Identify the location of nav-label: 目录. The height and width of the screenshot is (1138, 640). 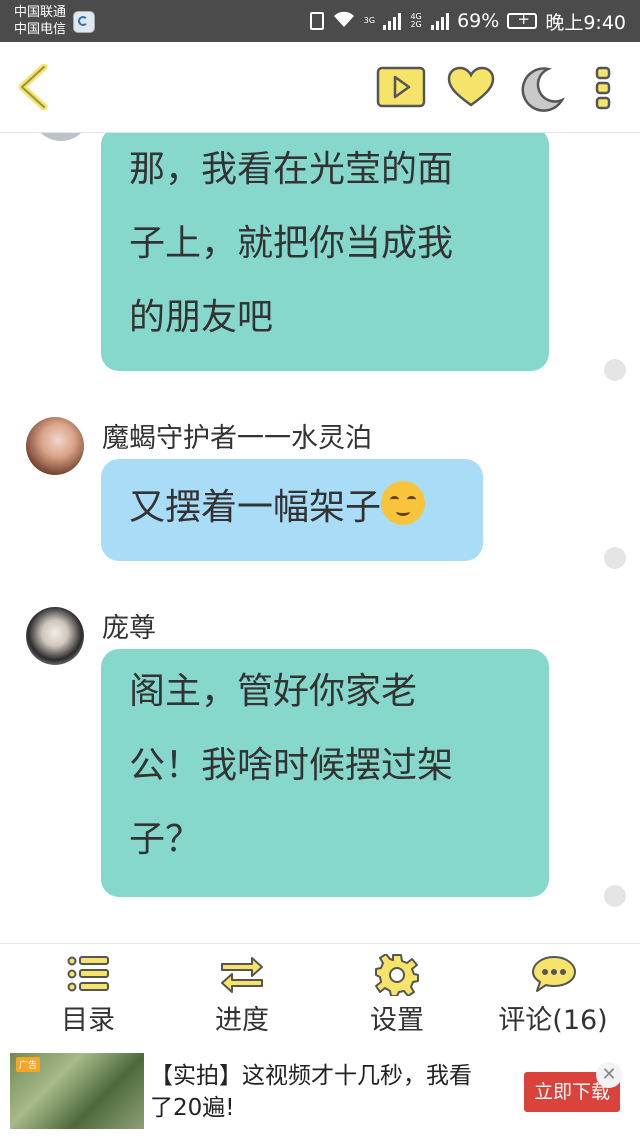
(88, 1020).